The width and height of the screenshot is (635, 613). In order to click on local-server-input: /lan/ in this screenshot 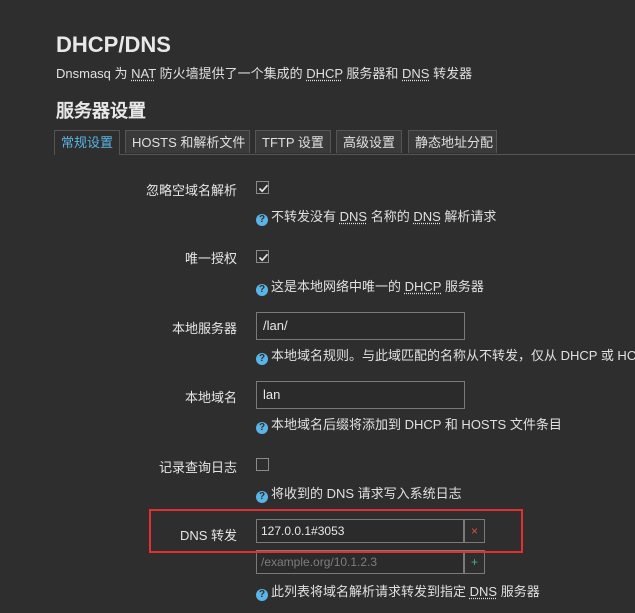, I will do `click(360, 326)`.